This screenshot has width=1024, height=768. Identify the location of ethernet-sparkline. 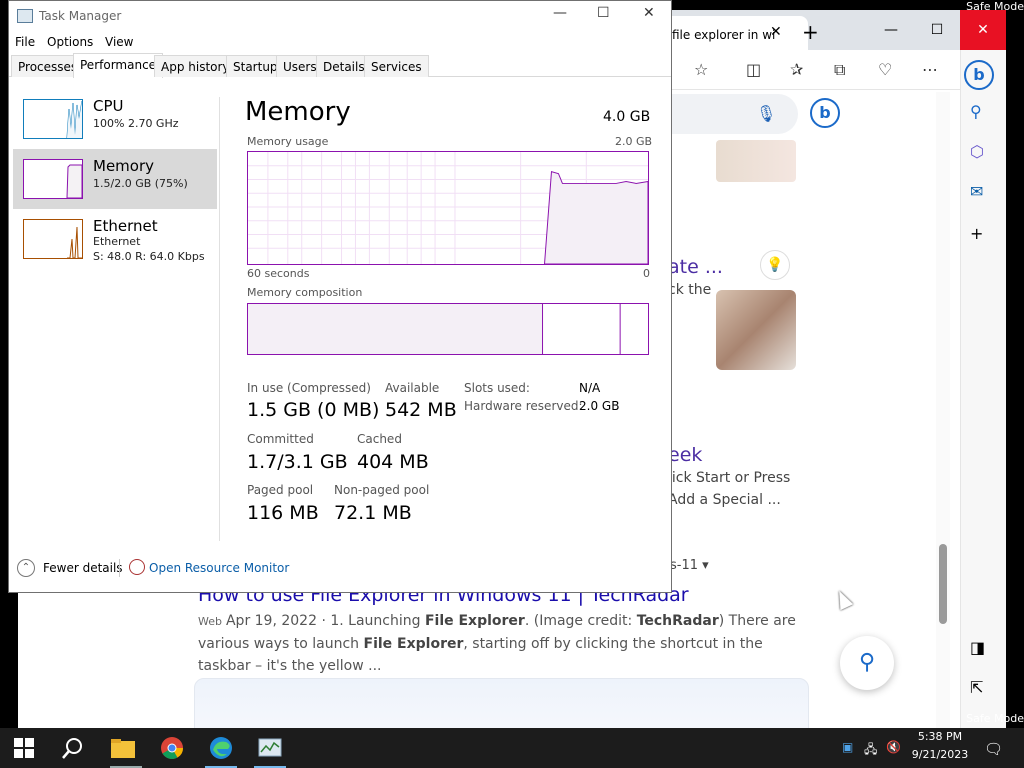
(53, 239).